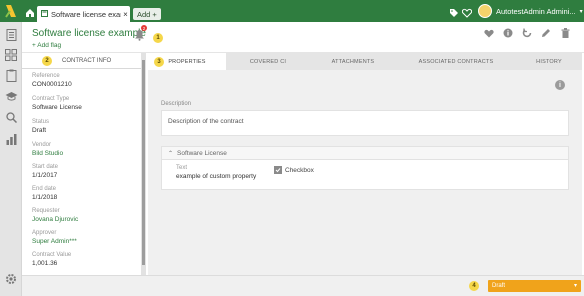  Describe the element at coordinates (147, 14) in the screenshot. I see `add-tab-button: Add +` at that location.